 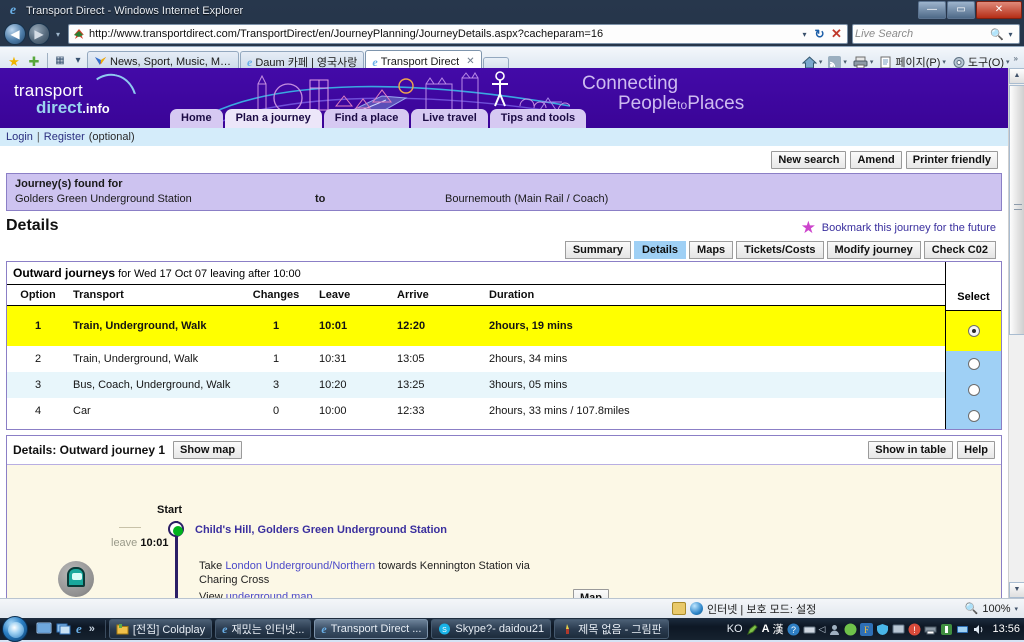 What do you see at coordinates (850, 629) in the screenshot?
I see `messenger-icon` at bounding box center [850, 629].